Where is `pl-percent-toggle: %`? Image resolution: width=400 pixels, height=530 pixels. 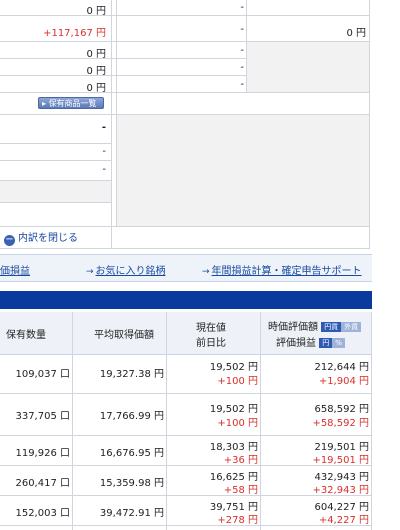 pl-percent-toggle: % is located at coordinates (338, 343).